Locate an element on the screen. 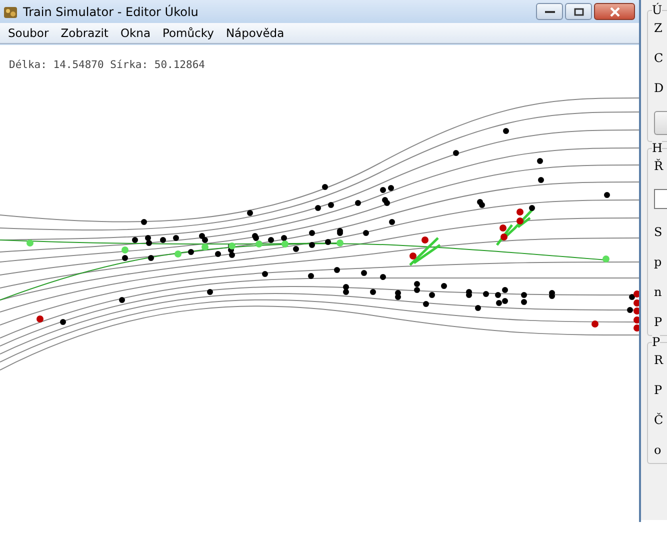 The width and height of the screenshot is (667, 540). minimize-button is located at coordinates (549, 11).